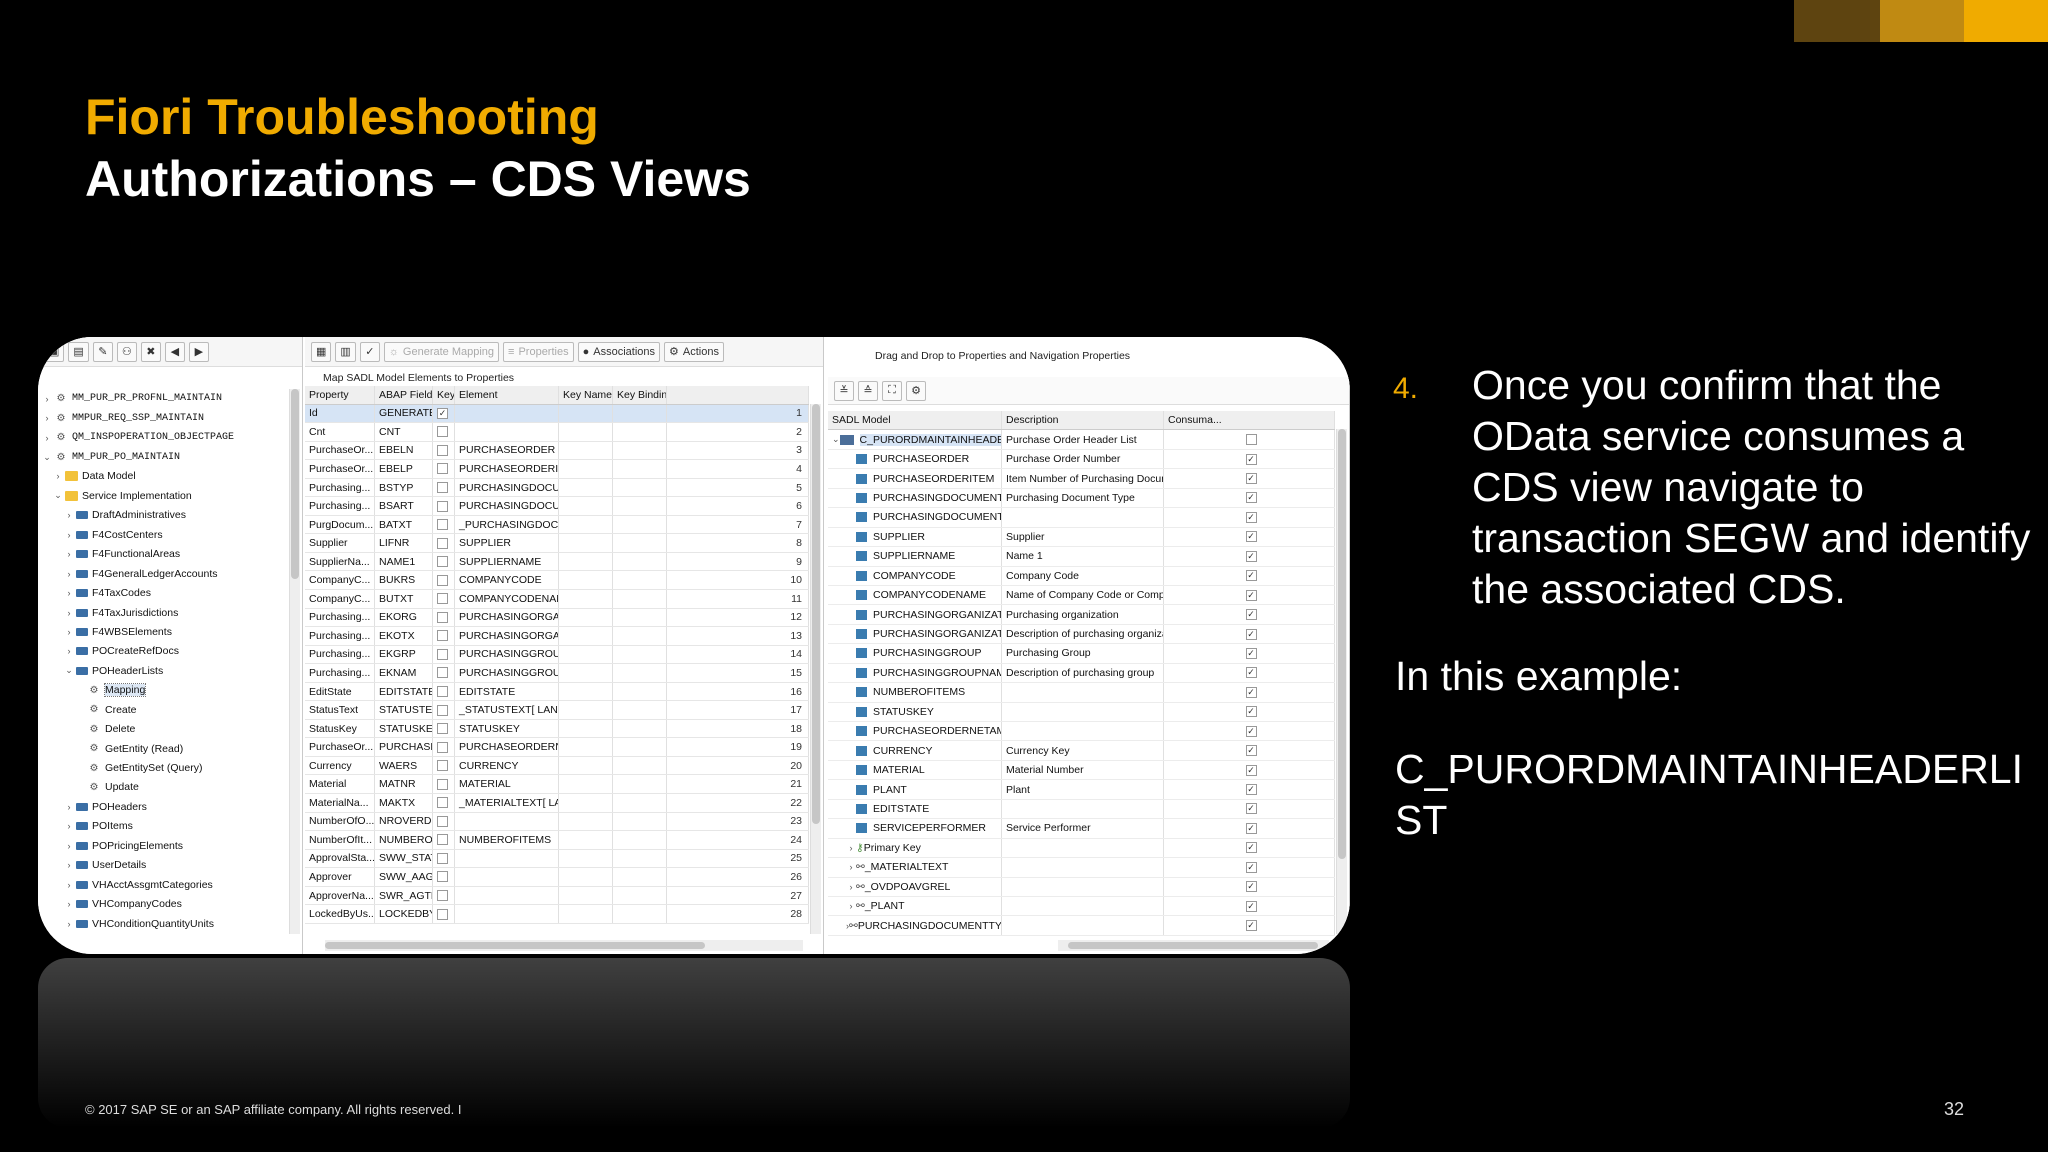 The image size is (2048, 1152). I want to click on column-header: Element, so click(507, 395).